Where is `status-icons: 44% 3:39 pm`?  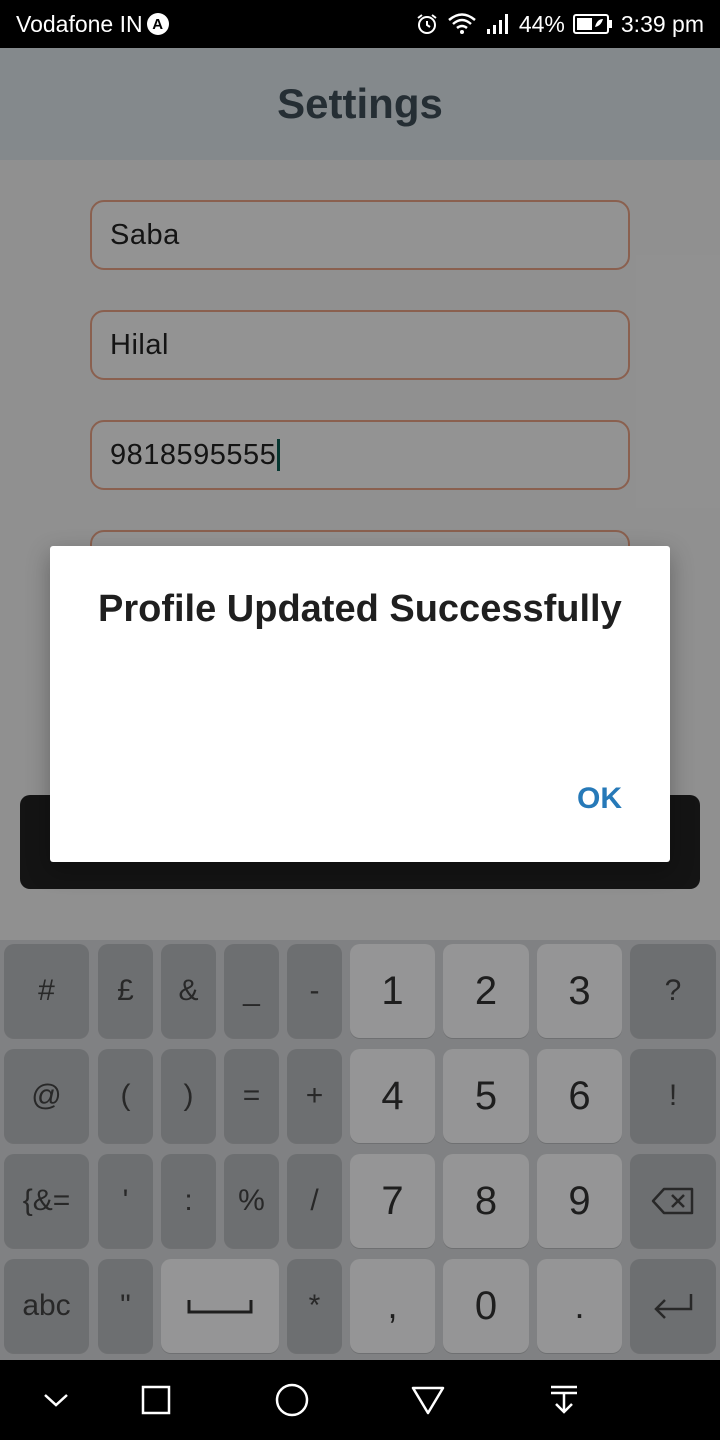 status-icons: 44% 3:39 pm is located at coordinates (559, 24).